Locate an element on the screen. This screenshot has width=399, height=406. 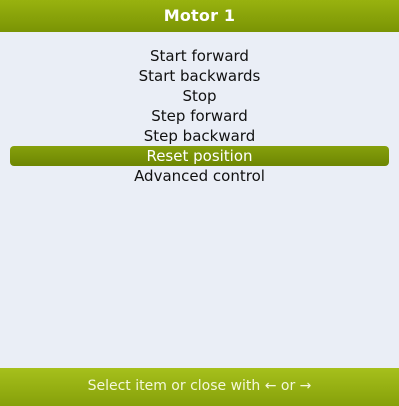
menu-item-start-forward: Start forward is located at coordinates (199, 56).